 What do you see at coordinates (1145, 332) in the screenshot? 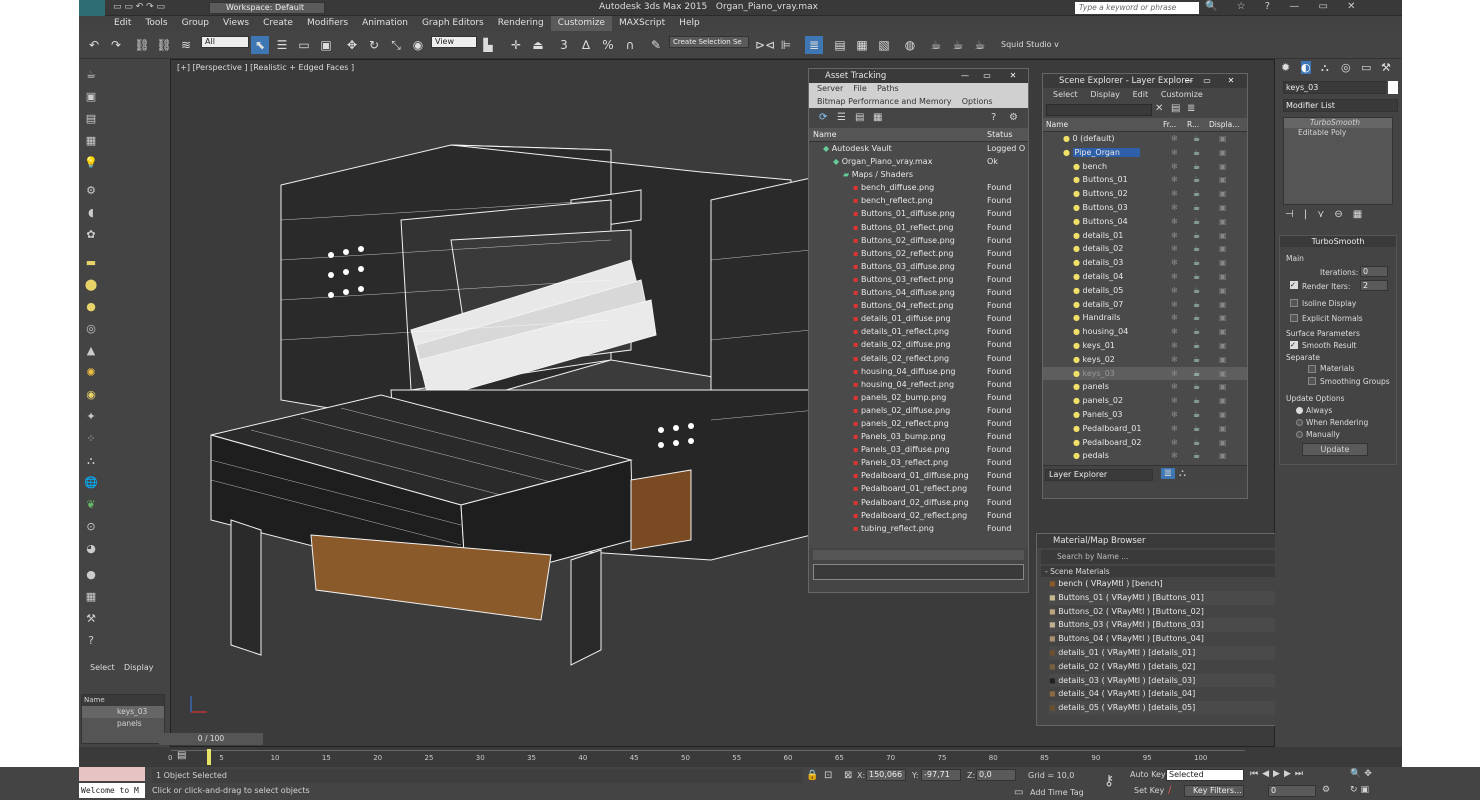
I see `scene-row: ● housing_04 ✻ ☕ ▣` at bounding box center [1145, 332].